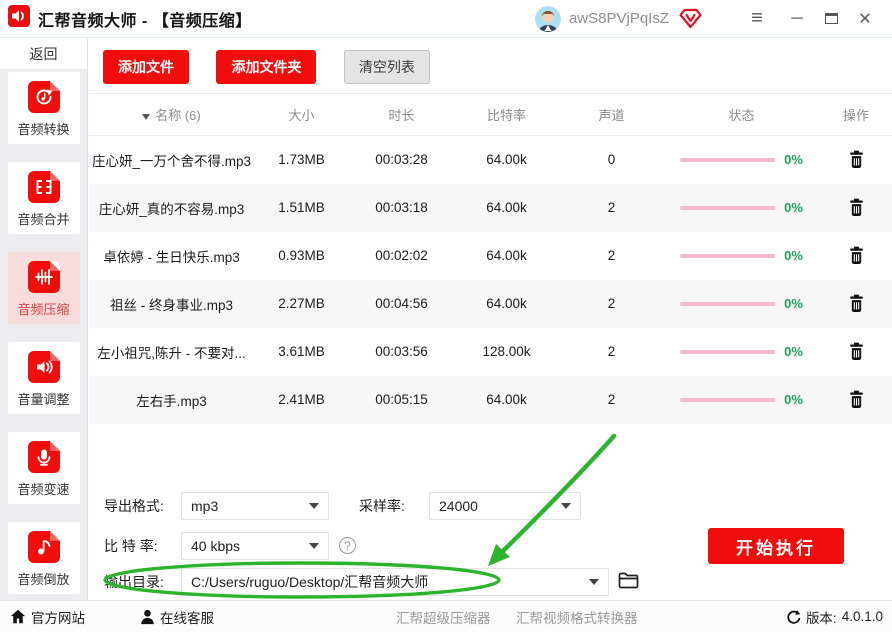 This screenshot has width=892, height=632. What do you see at coordinates (301, 399) in the screenshot?
I see `file-size: 2.41MB` at bounding box center [301, 399].